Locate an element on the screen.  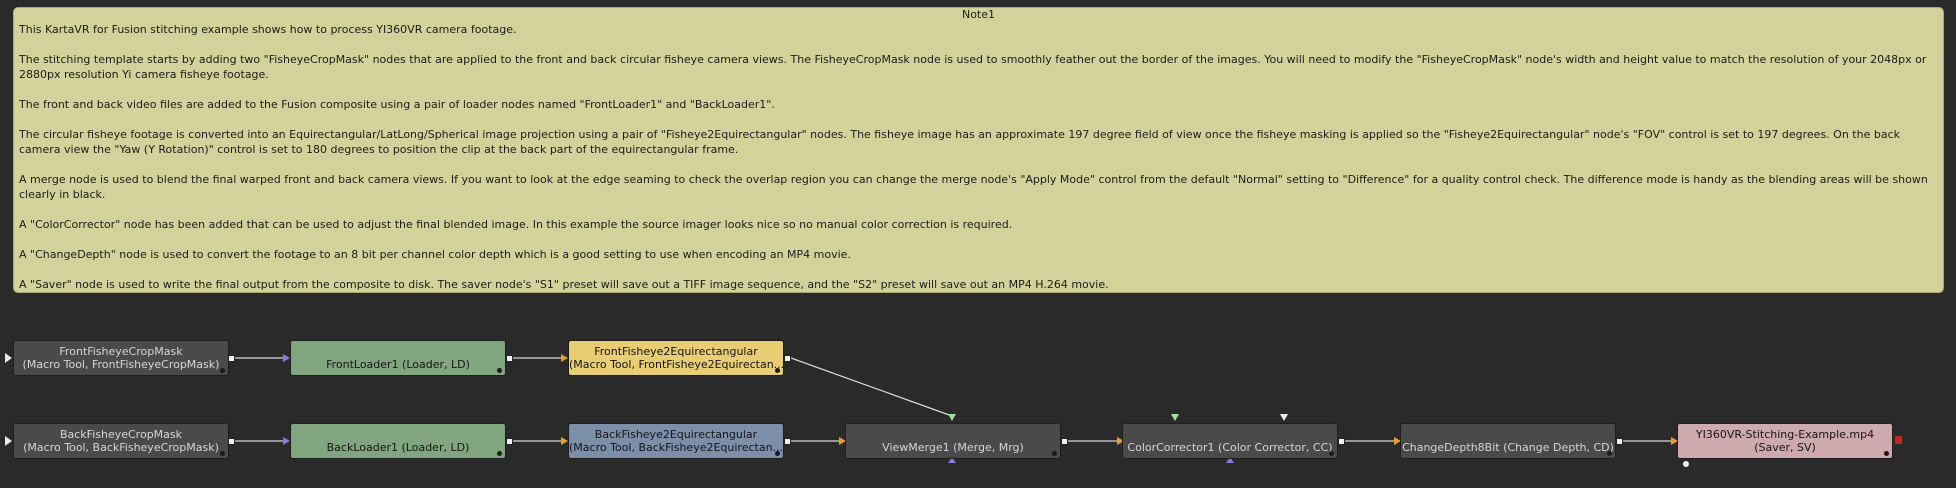
saver-render-indicator is located at coordinates (1686, 464).